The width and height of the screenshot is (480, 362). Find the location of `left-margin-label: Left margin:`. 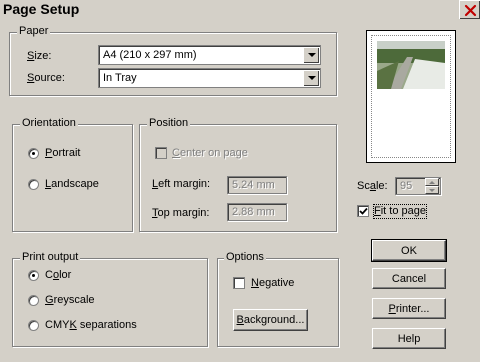

left-margin-label: Left margin: is located at coordinates (181, 184).